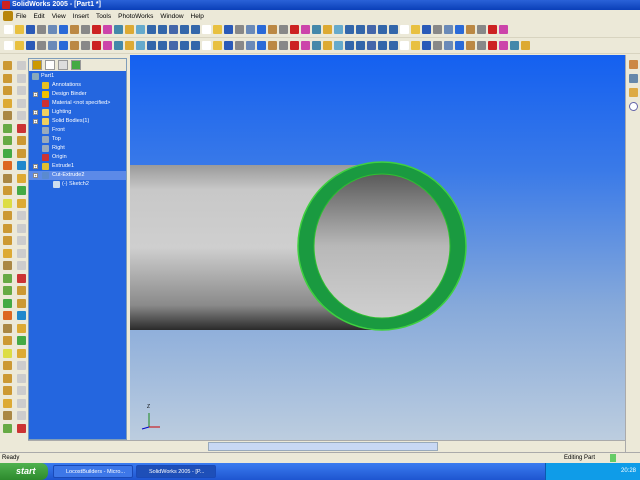  Describe the element at coordinates (21, 328) in the screenshot. I see `feature-tool-43-icon` at that location.